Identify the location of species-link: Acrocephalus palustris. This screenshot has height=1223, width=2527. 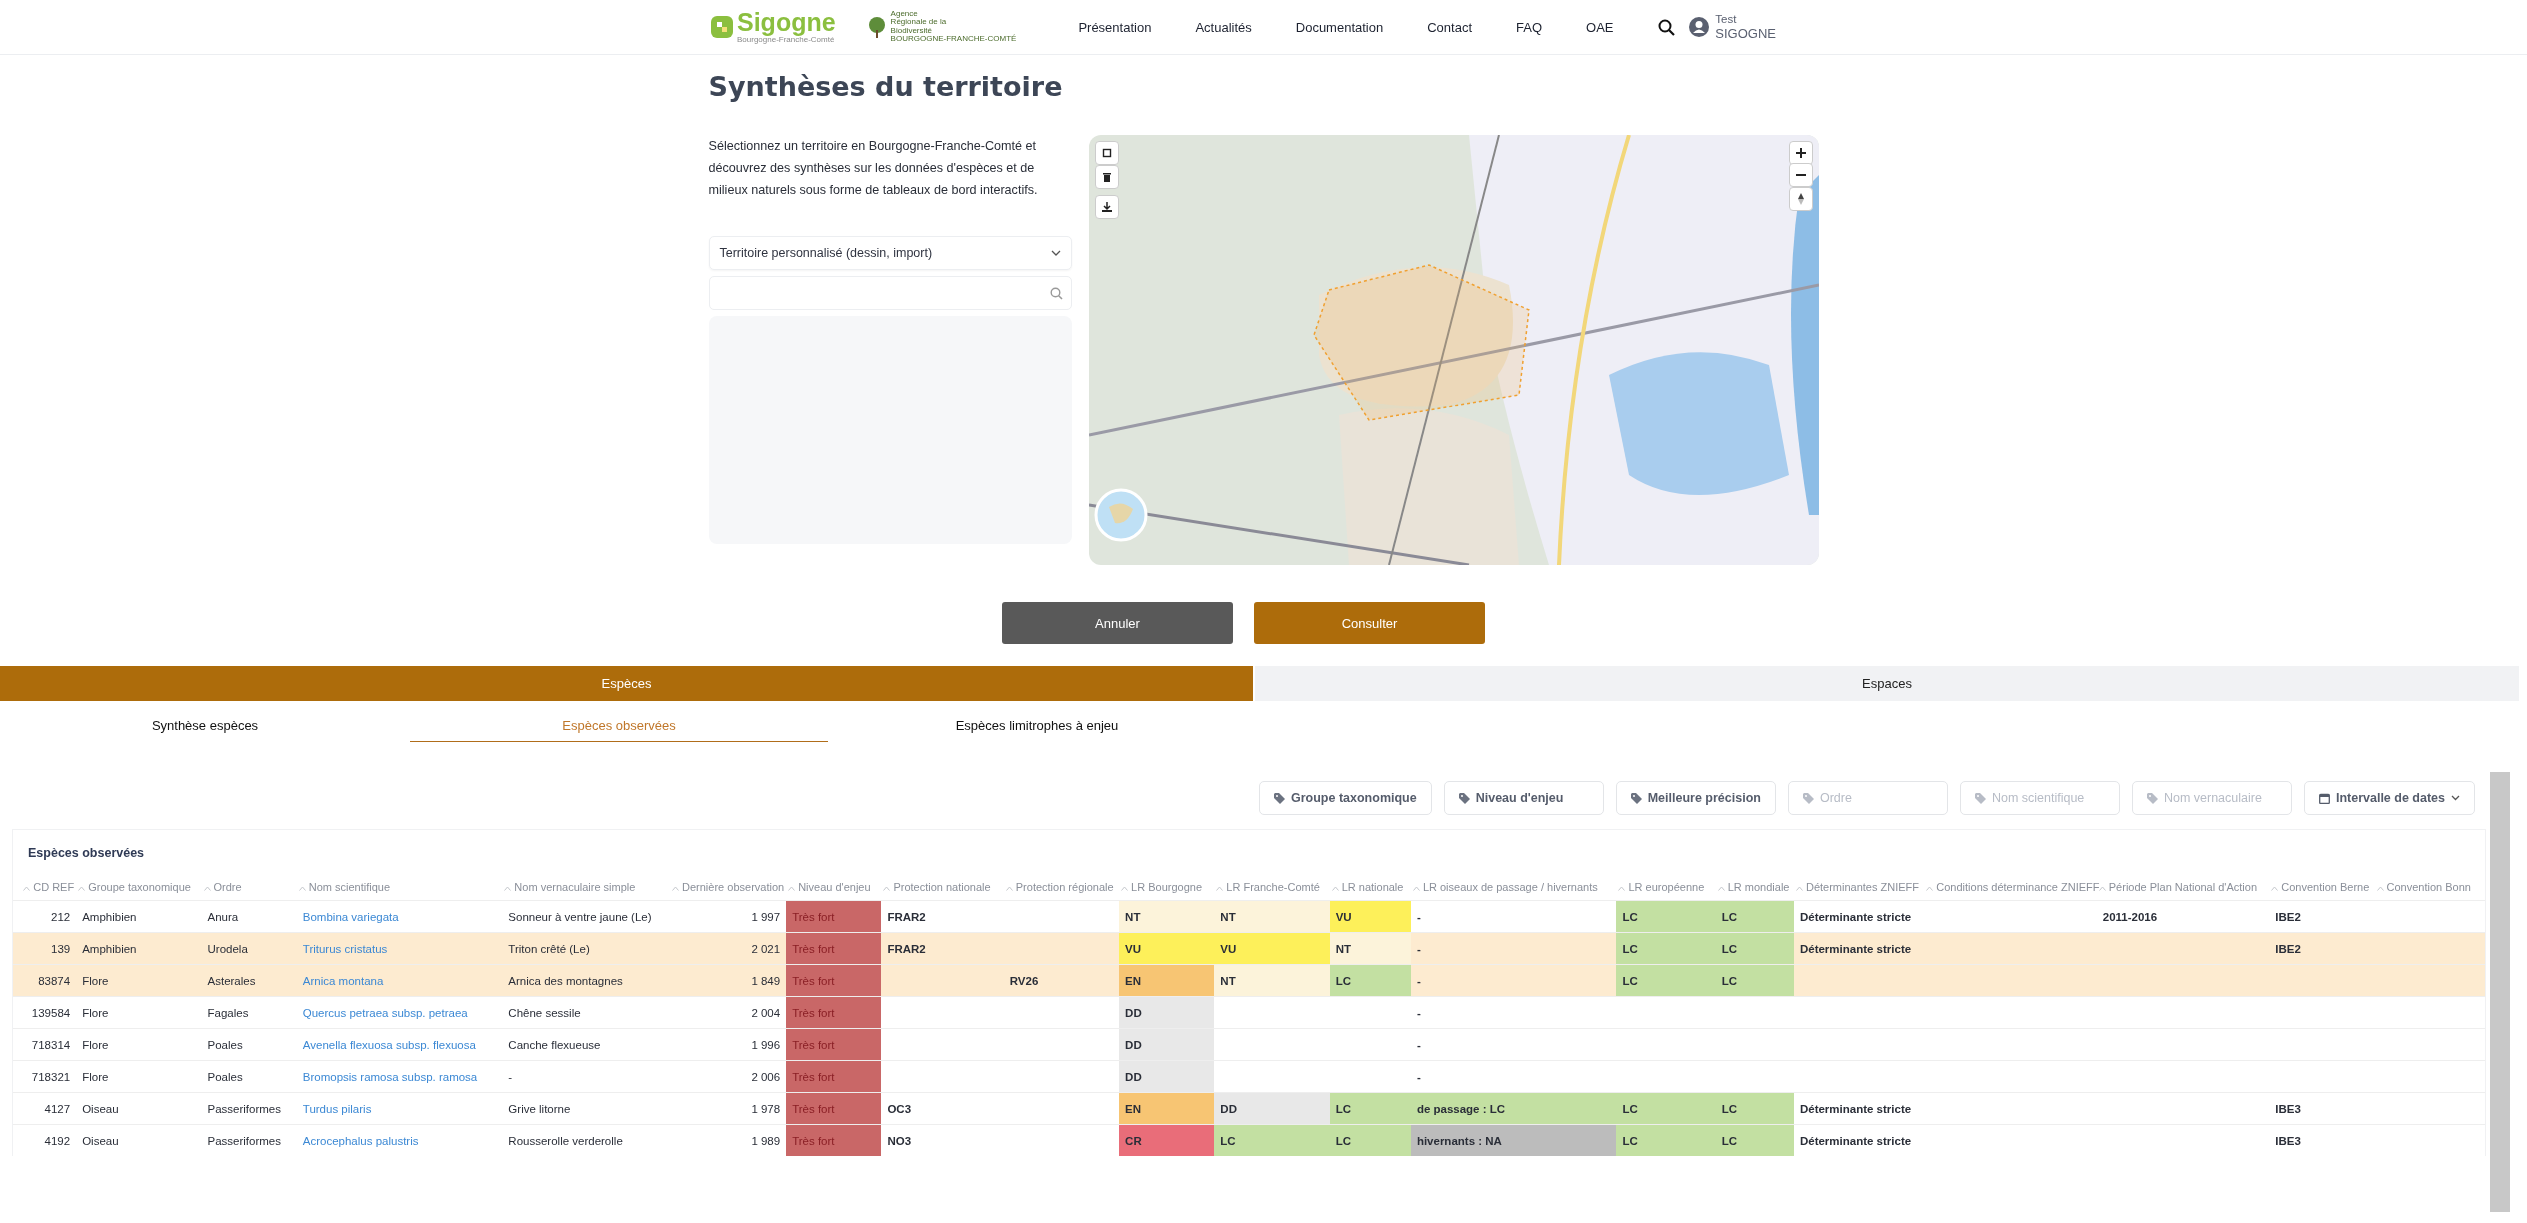
(360, 1140).